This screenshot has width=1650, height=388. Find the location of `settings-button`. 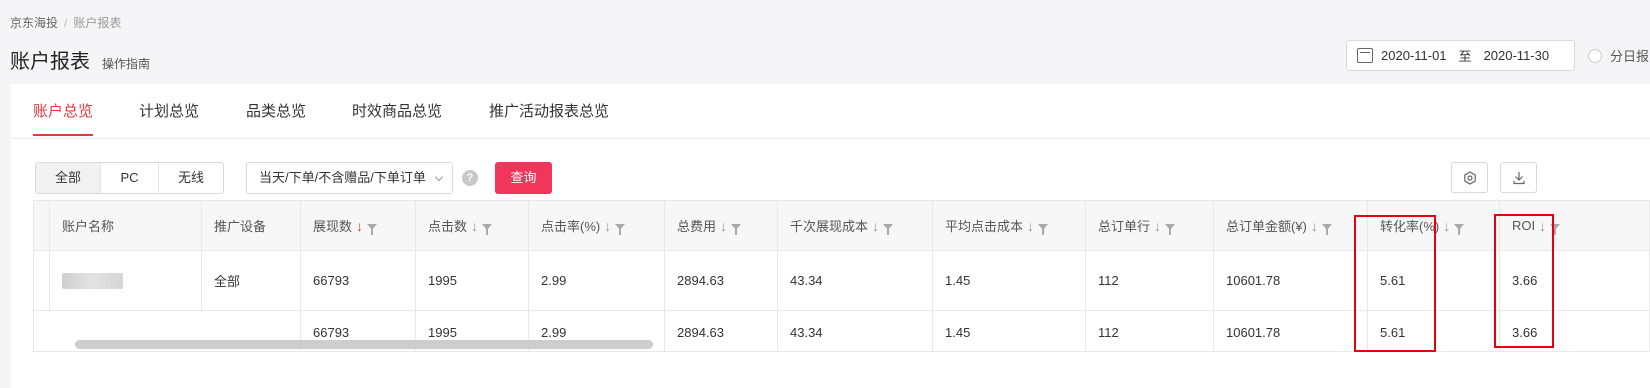

settings-button is located at coordinates (1469, 177).